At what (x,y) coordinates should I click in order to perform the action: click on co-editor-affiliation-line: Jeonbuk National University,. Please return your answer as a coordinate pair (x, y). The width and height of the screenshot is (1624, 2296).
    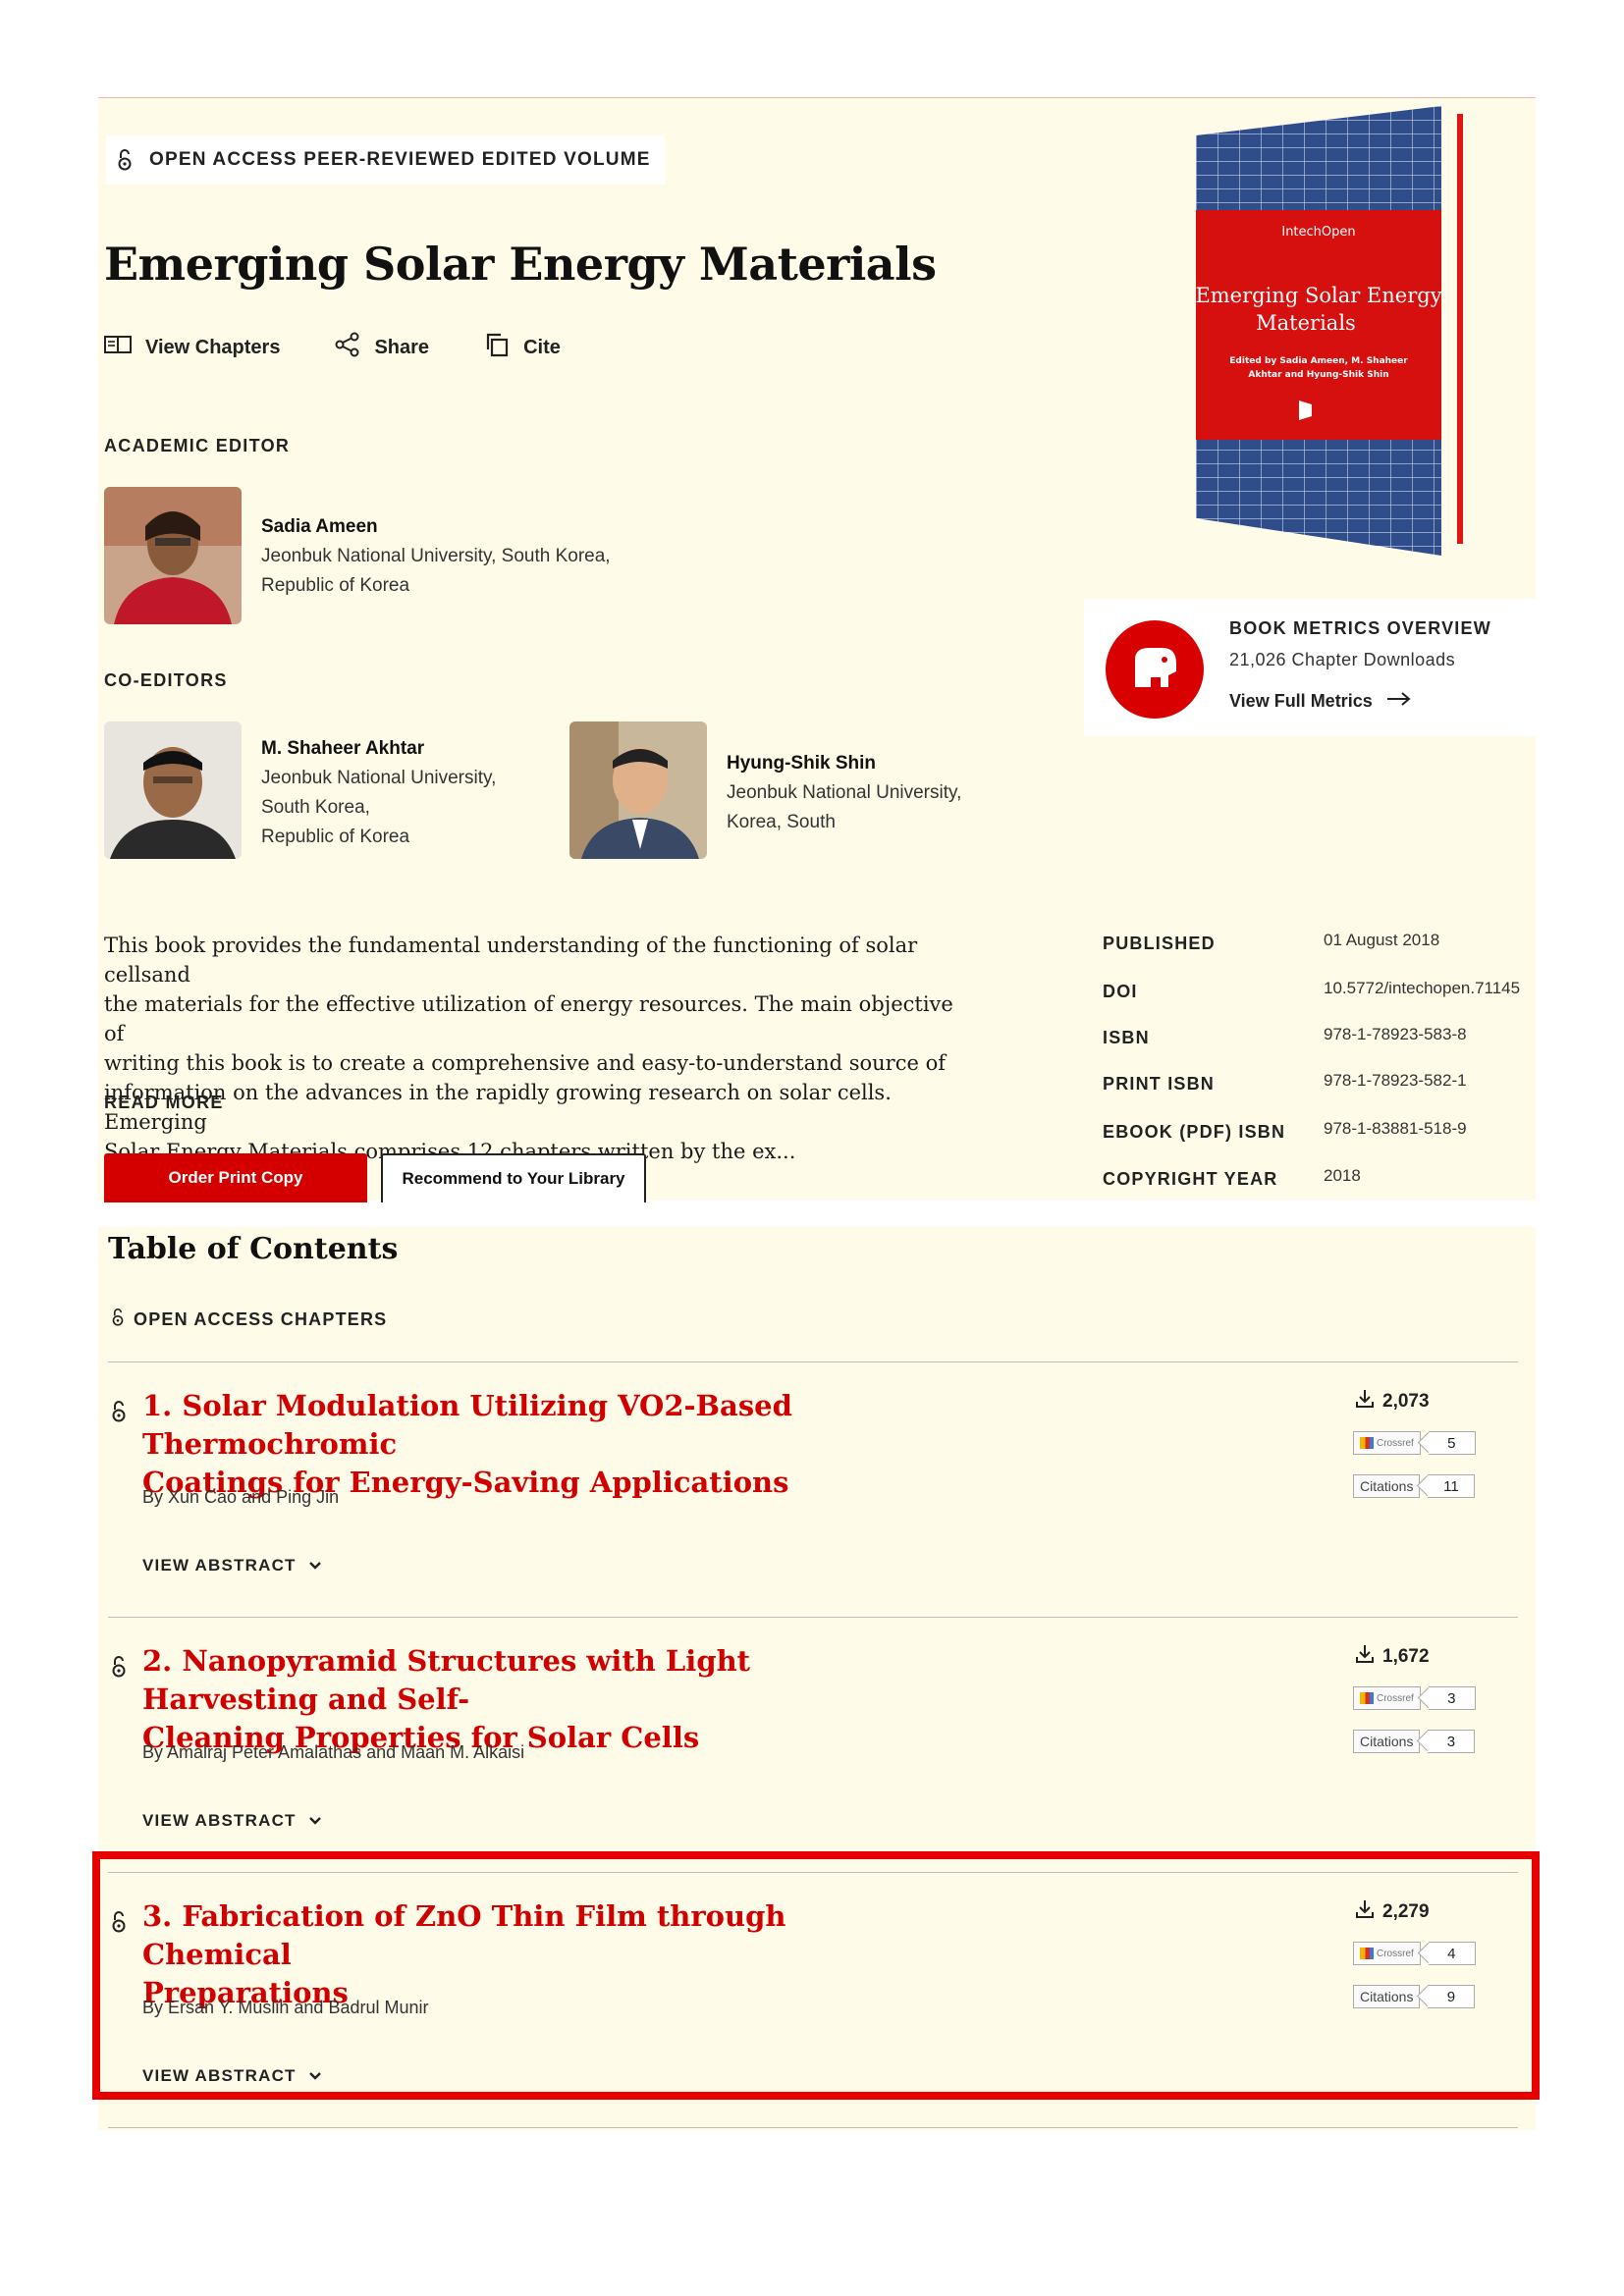
    Looking at the image, I should click on (844, 792).